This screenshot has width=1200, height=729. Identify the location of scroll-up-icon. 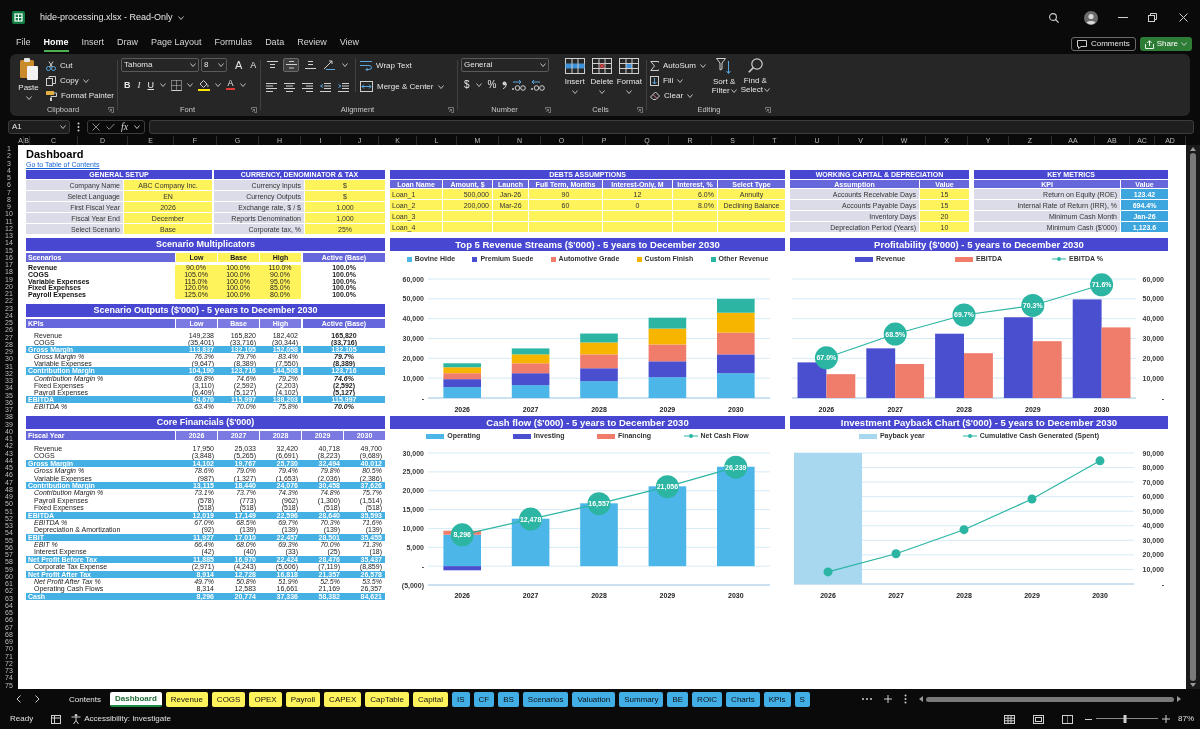
(1193, 149).